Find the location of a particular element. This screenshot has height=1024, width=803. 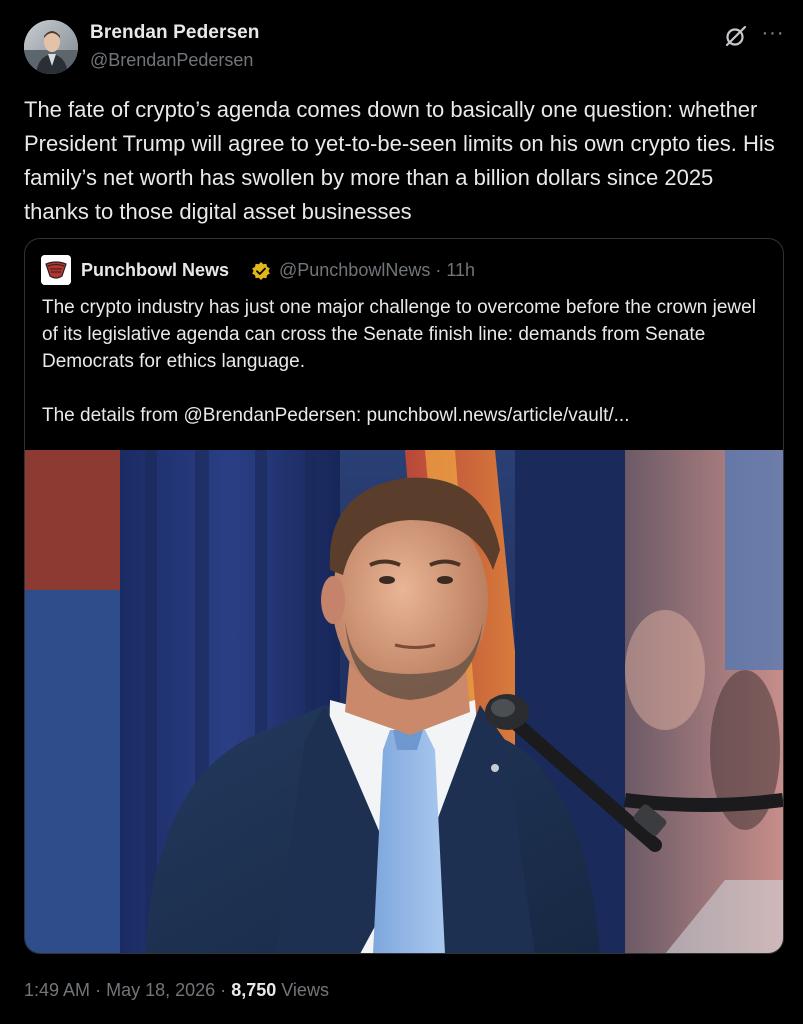

quote-author-handle: @PunchbowlNews is located at coordinates (354, 270).